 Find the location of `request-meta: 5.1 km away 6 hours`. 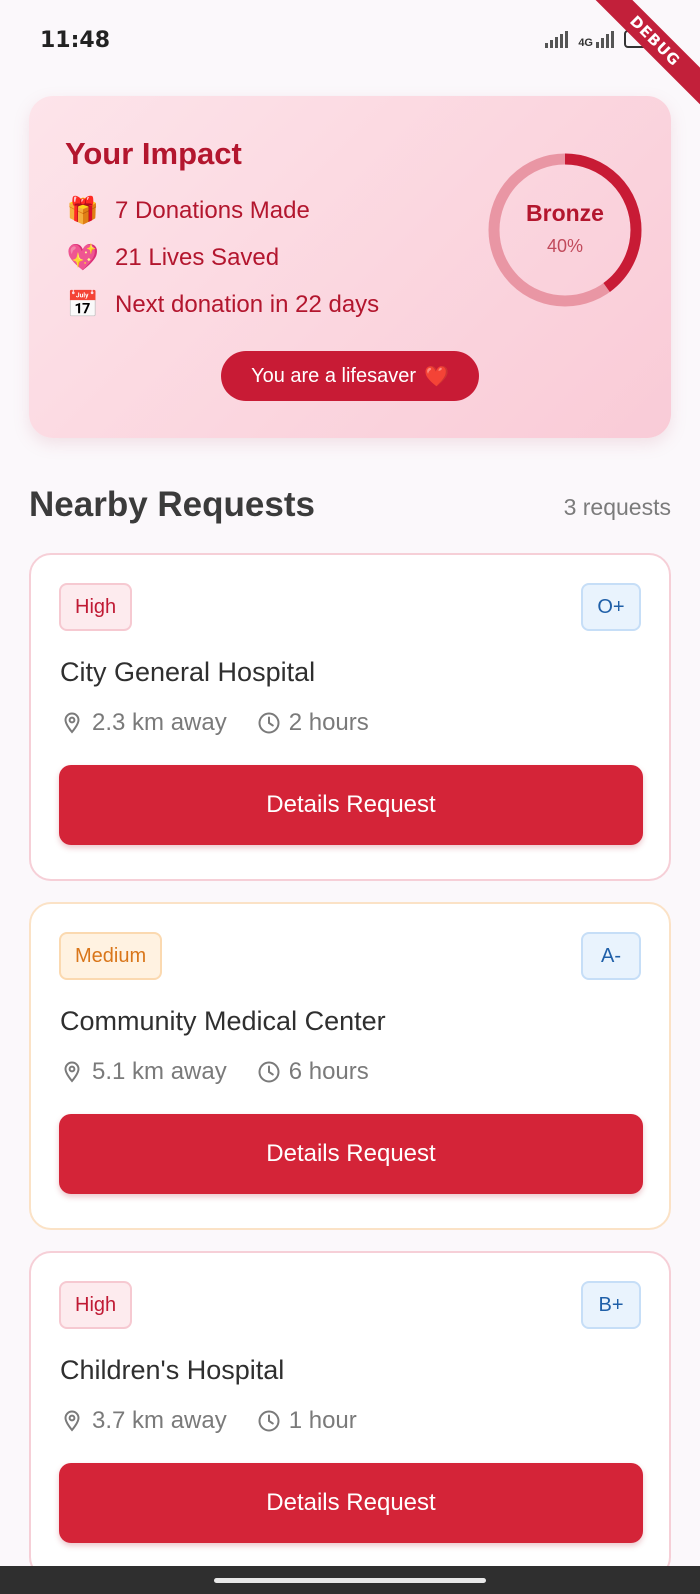

request-meta: 5.1 km away 6 hours is located at coordinates (229, 1072).